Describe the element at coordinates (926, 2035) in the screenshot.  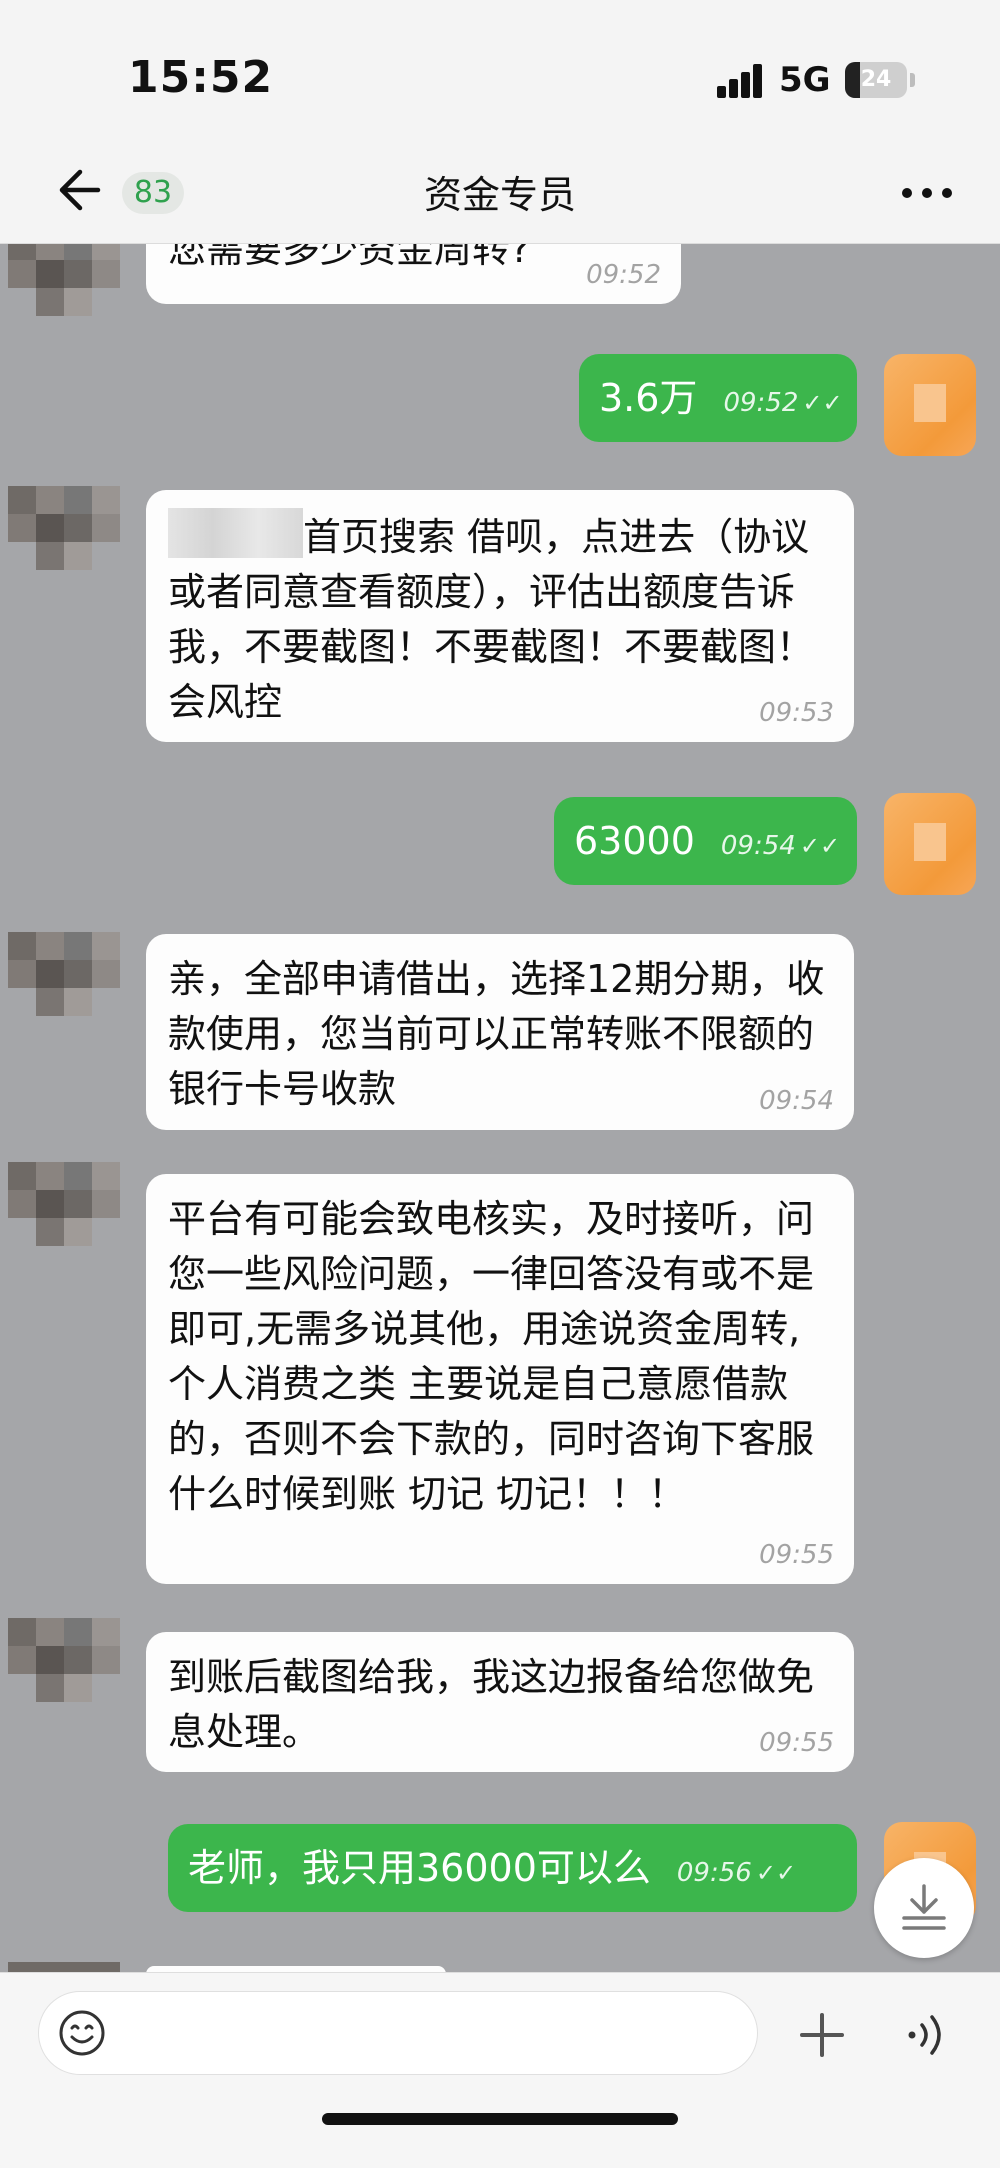
I see `voice-icon` at that location.